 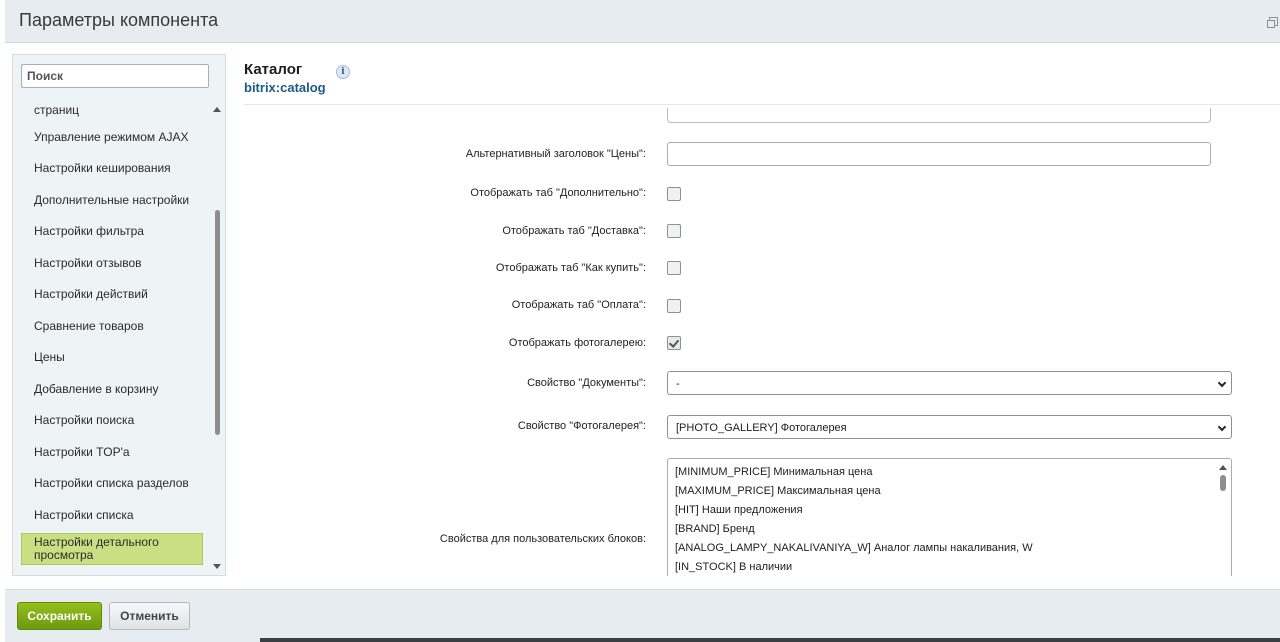 I want to click on search-input, so click(x=115, y=76).